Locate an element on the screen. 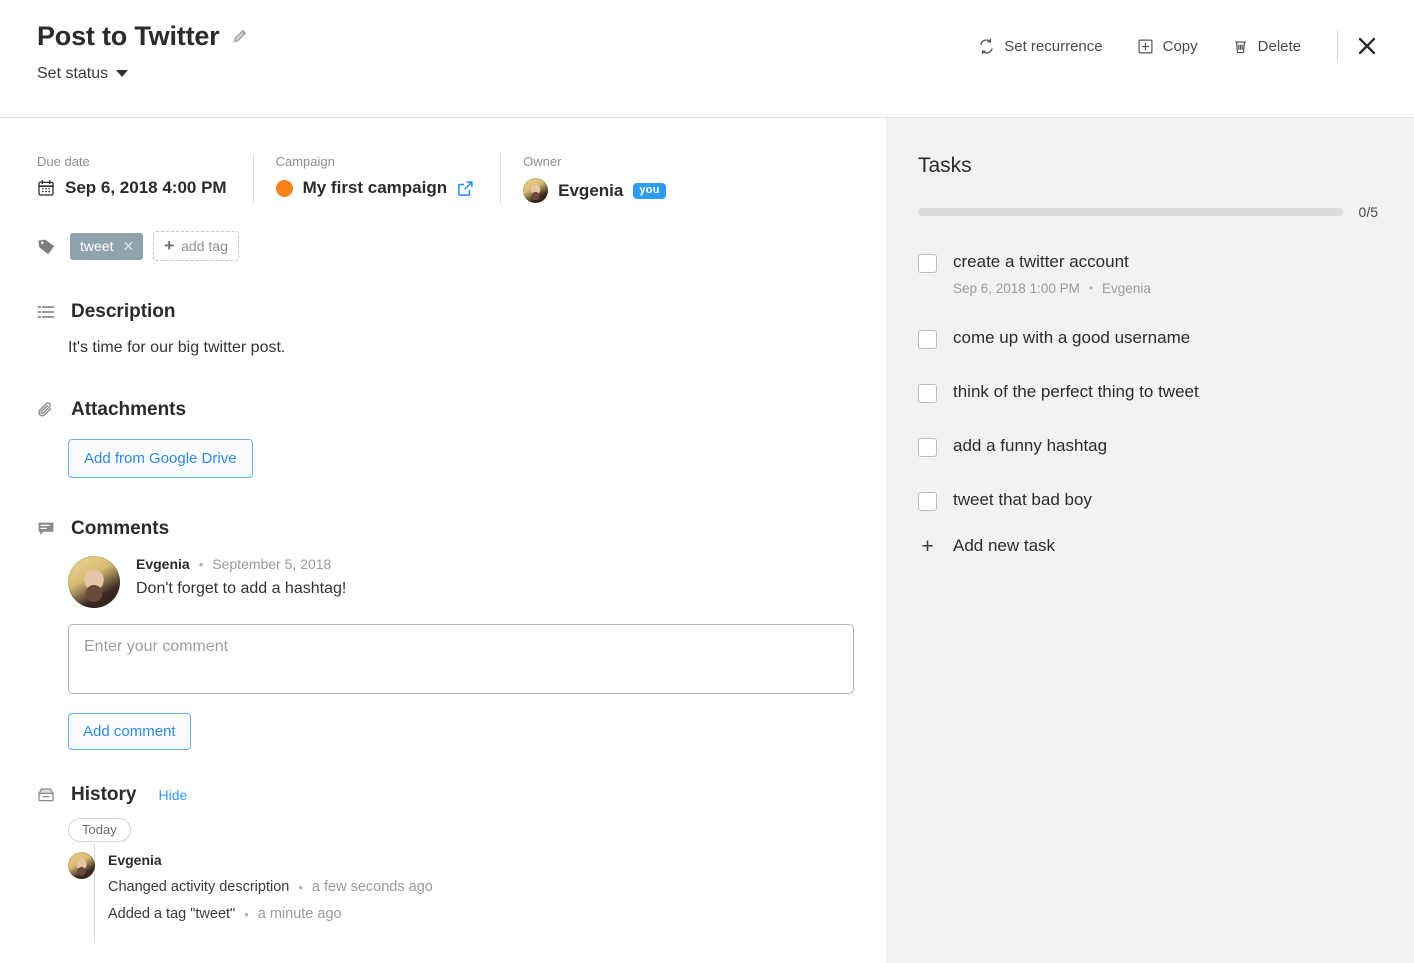  campaign-field: Campaign My first campaign is located at coordinates (376, 178).